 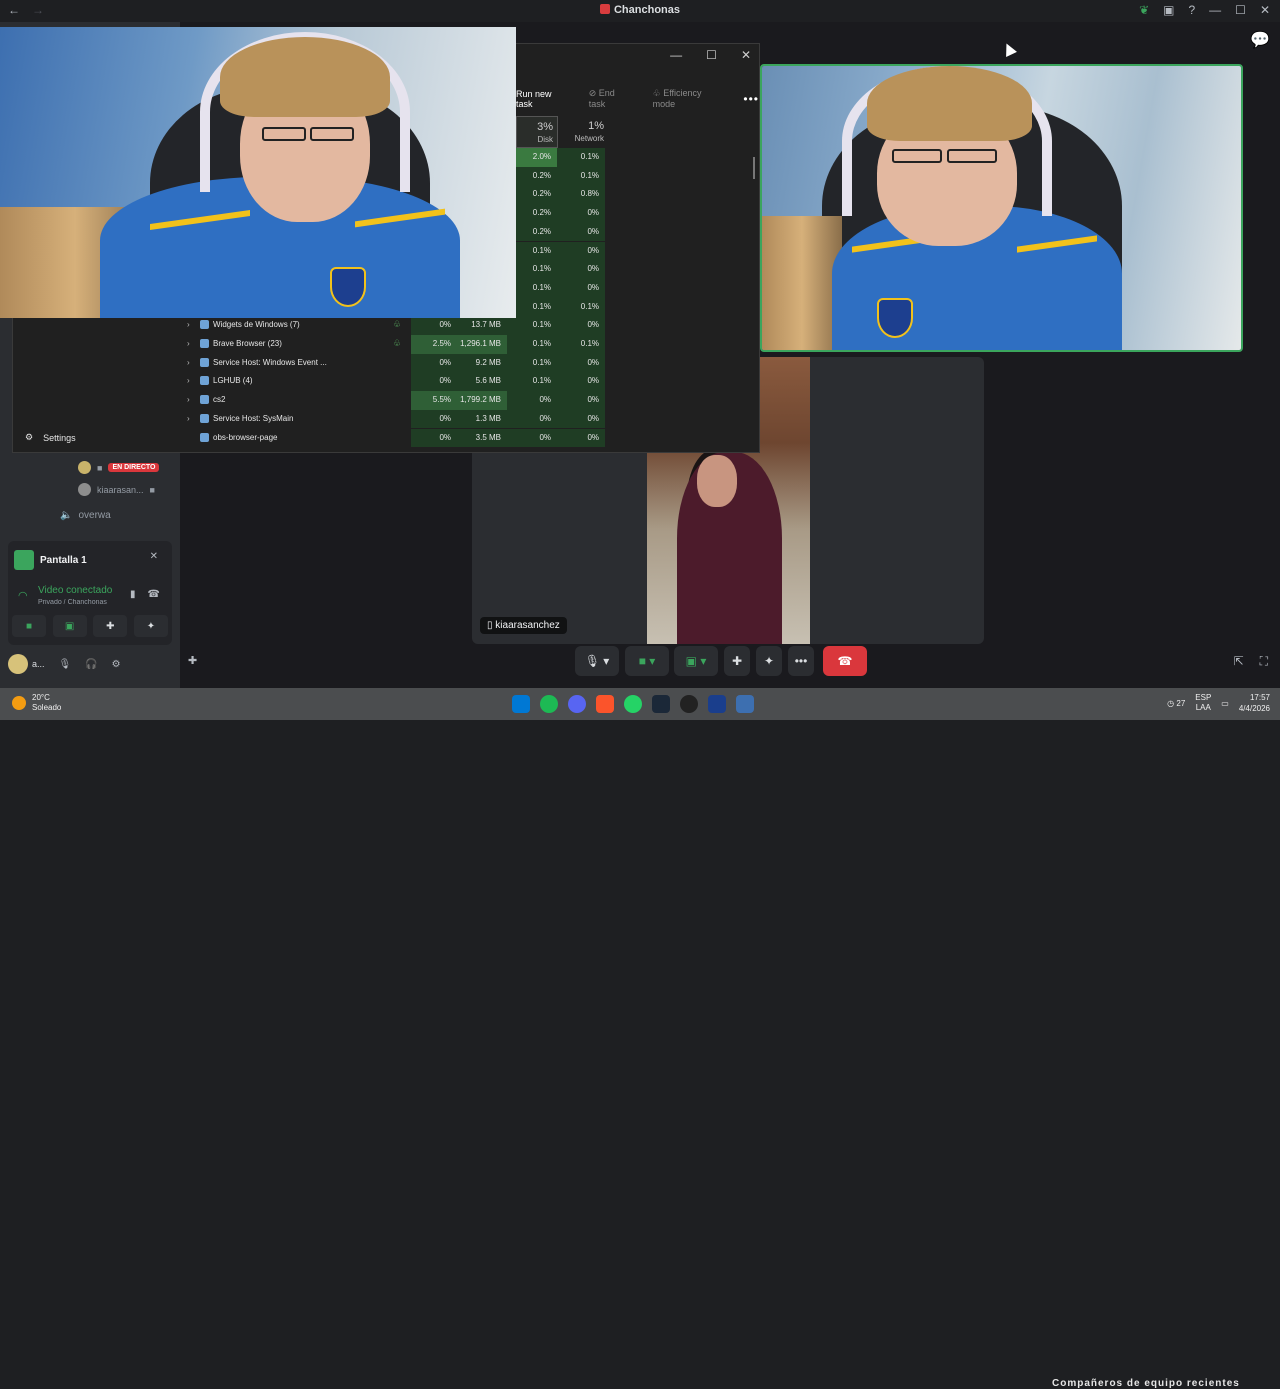 I want to click on disconnect-call-button: ☎, so click(x=845, y=661).